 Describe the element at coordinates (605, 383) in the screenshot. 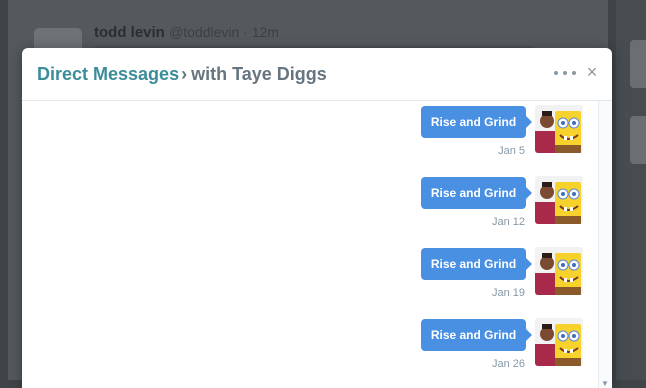

I see `scroll-down-icon: ▼` at that location.